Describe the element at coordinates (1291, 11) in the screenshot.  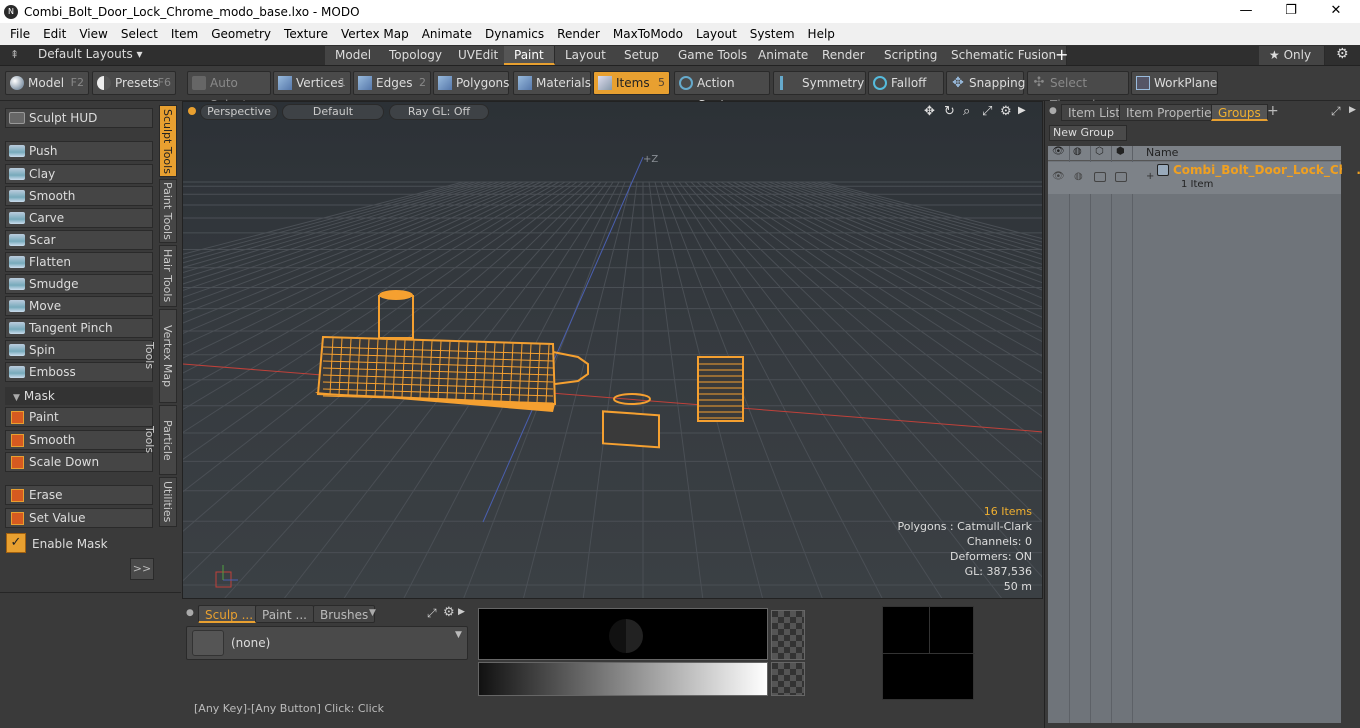
I see `maximize-button: ❐` at that location.